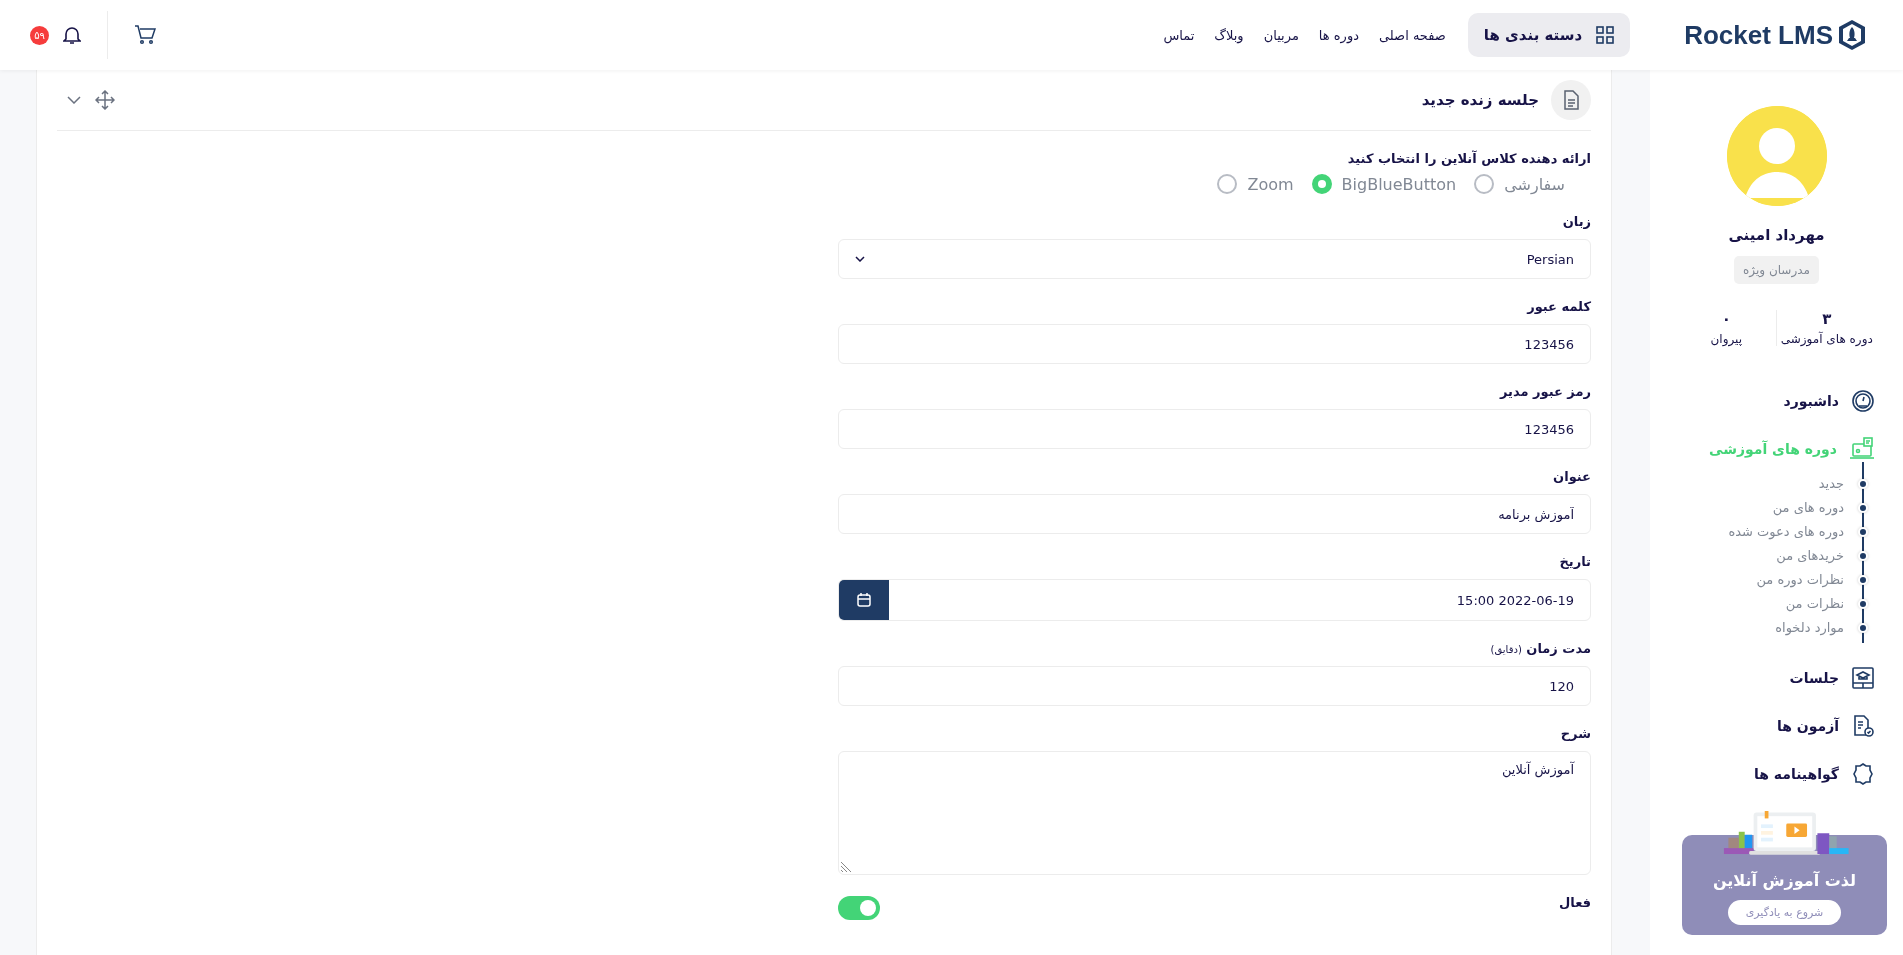 The image size is (1903, 955). Describe the element at coordinates (1800, 579) in the screenshot. I see `submenu-link: نظرات دوره من` at that location.